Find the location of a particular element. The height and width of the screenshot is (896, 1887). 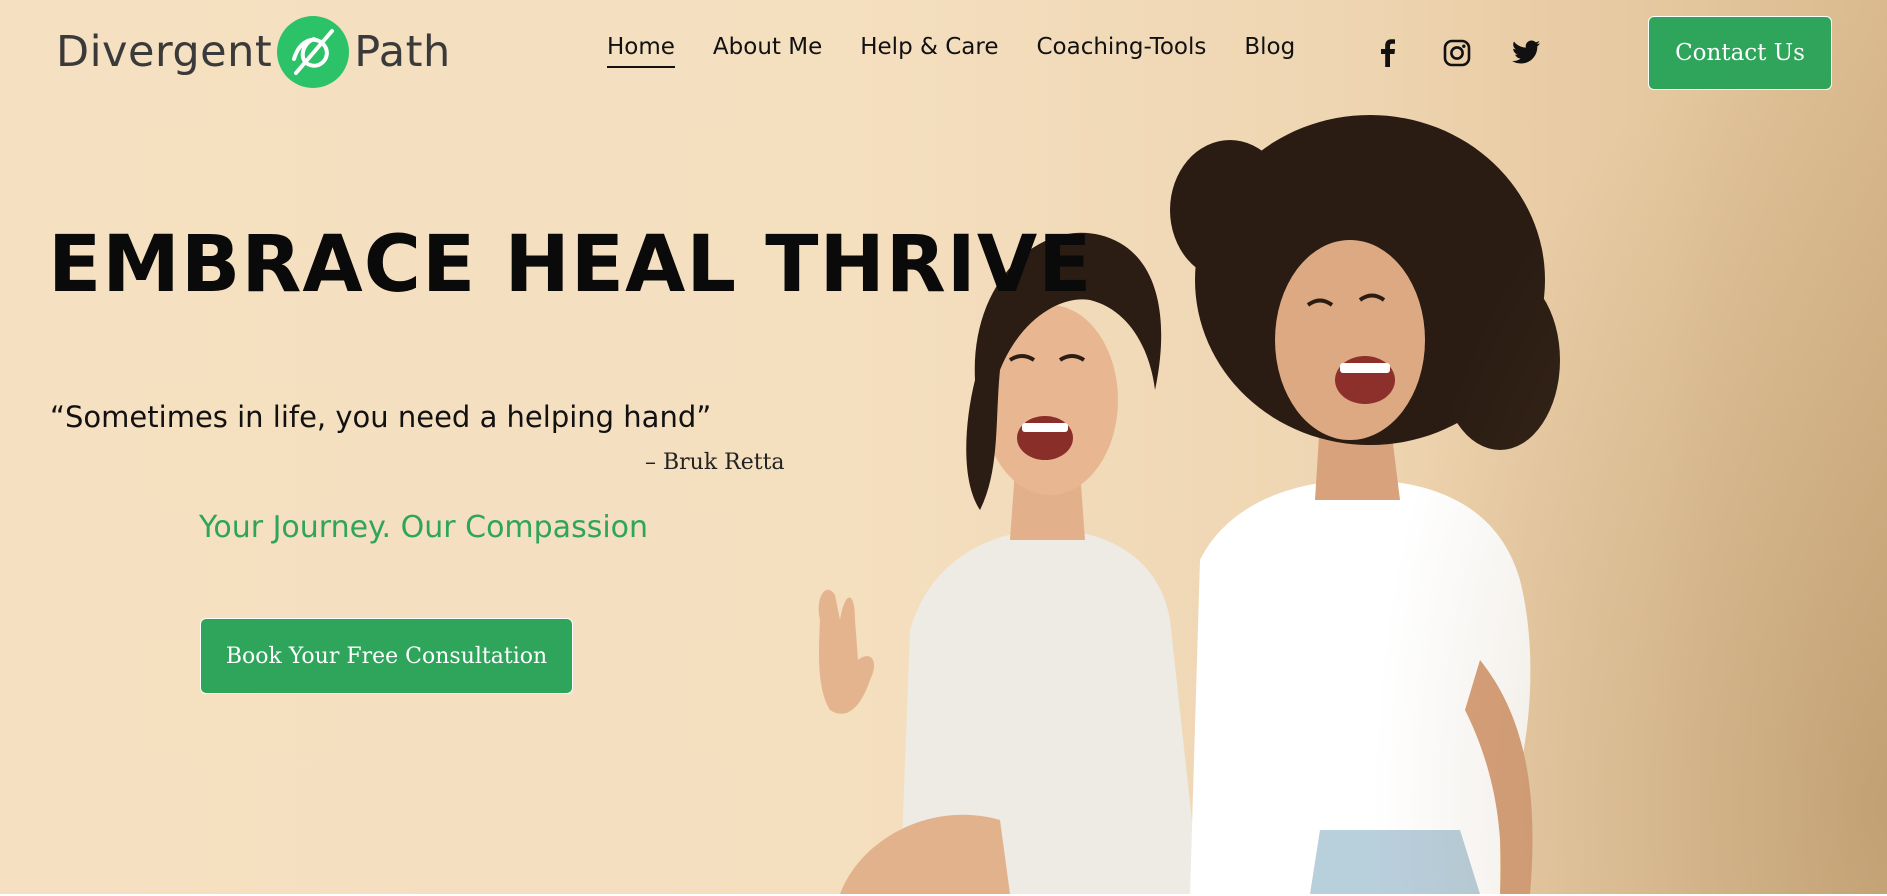

contact-us-button: Contact Us is located at coordinates (1740, 53).